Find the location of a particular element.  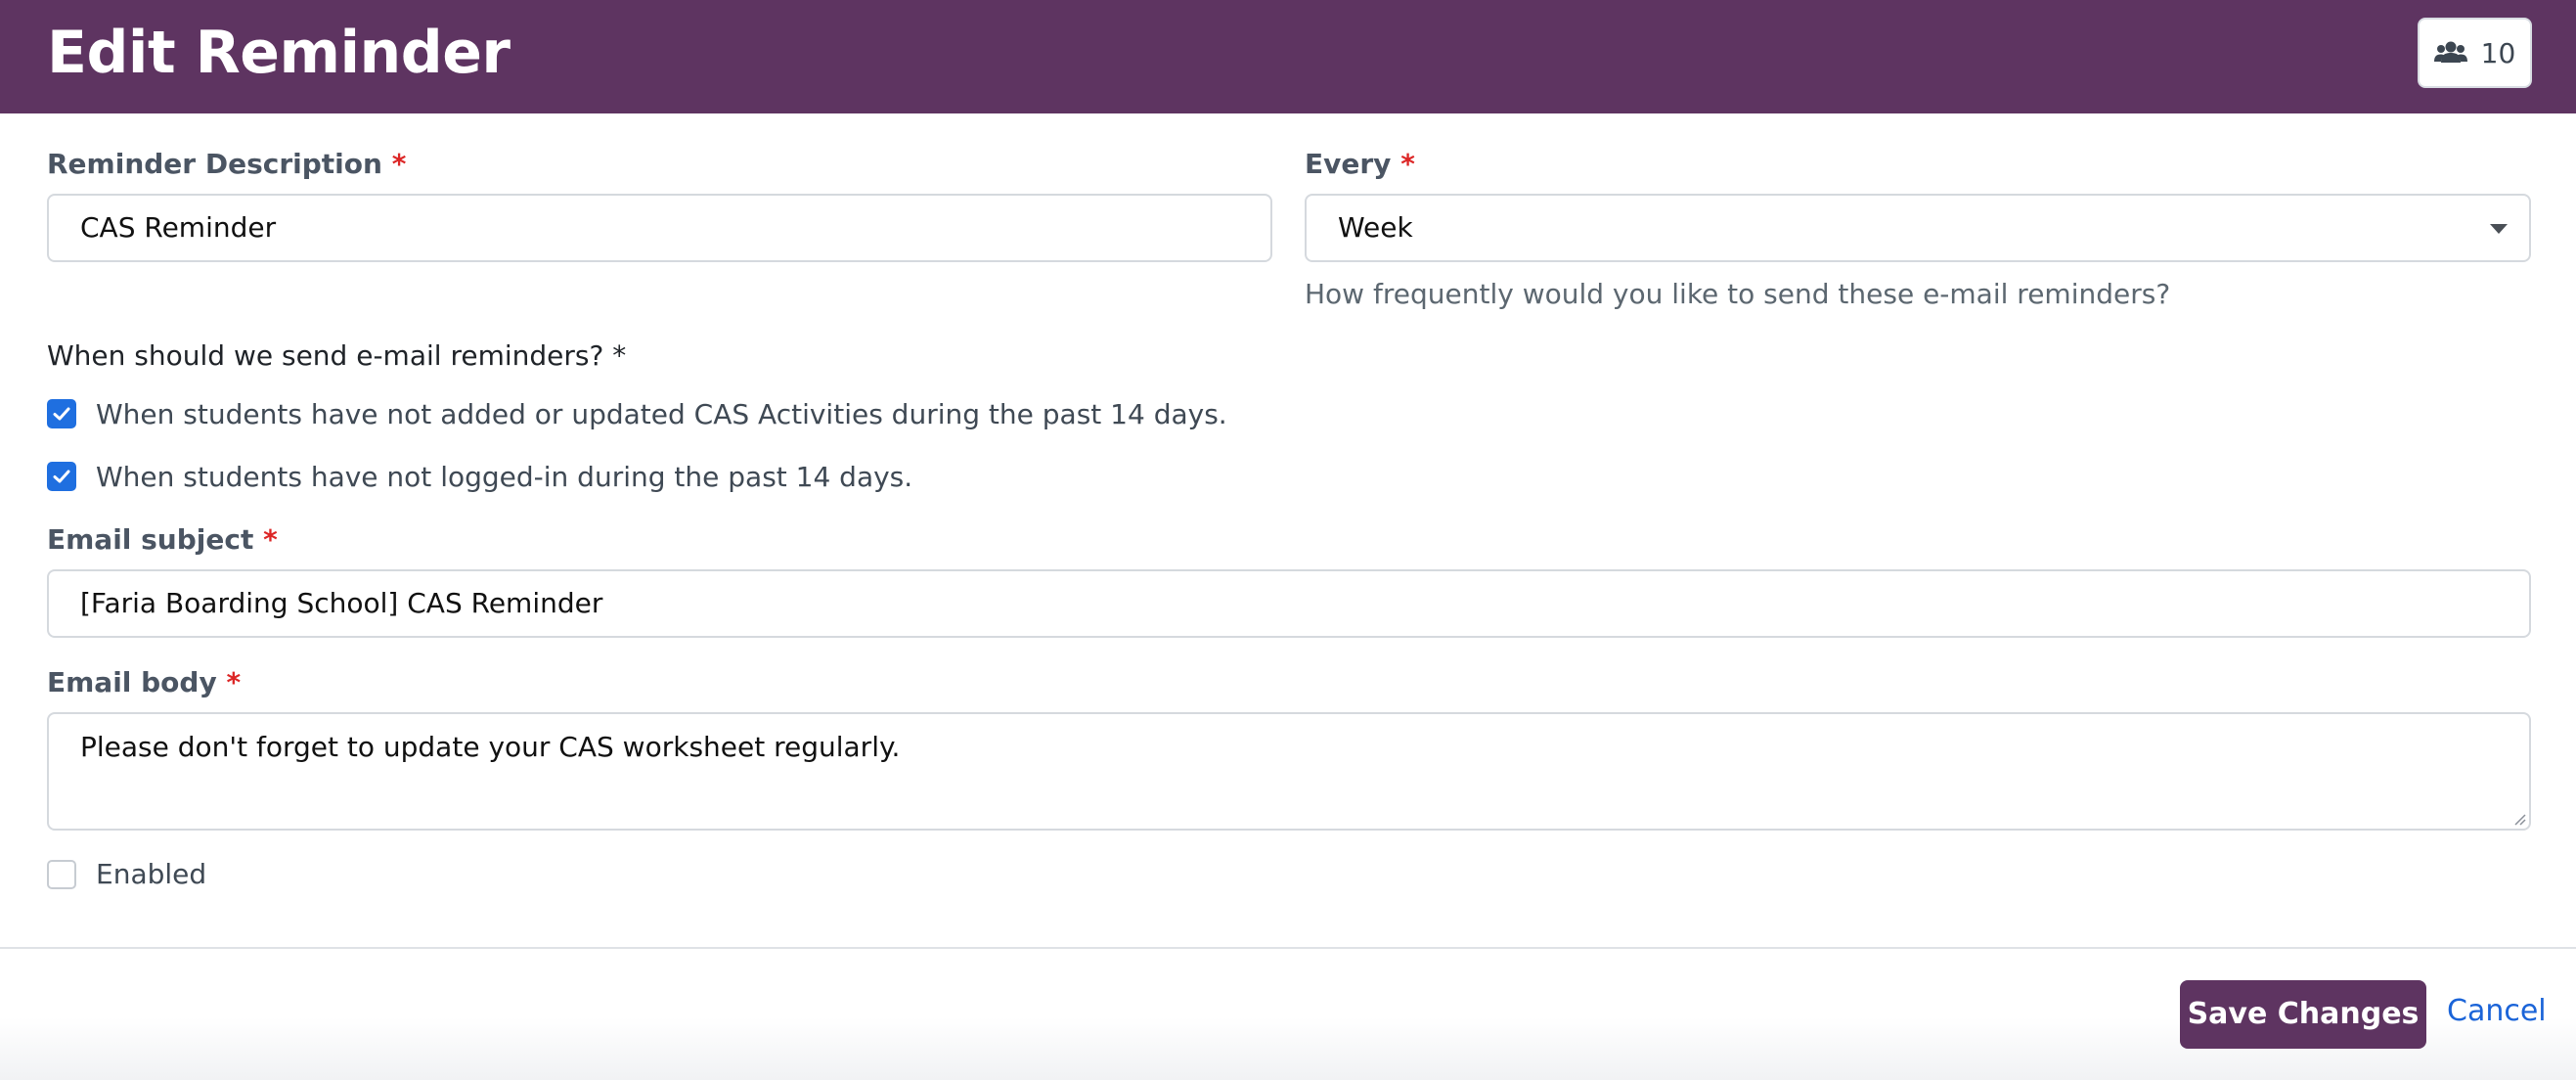

email-subject-value: [Faria Boarding School] CAS Reminder is located at coordinates (341, 603).